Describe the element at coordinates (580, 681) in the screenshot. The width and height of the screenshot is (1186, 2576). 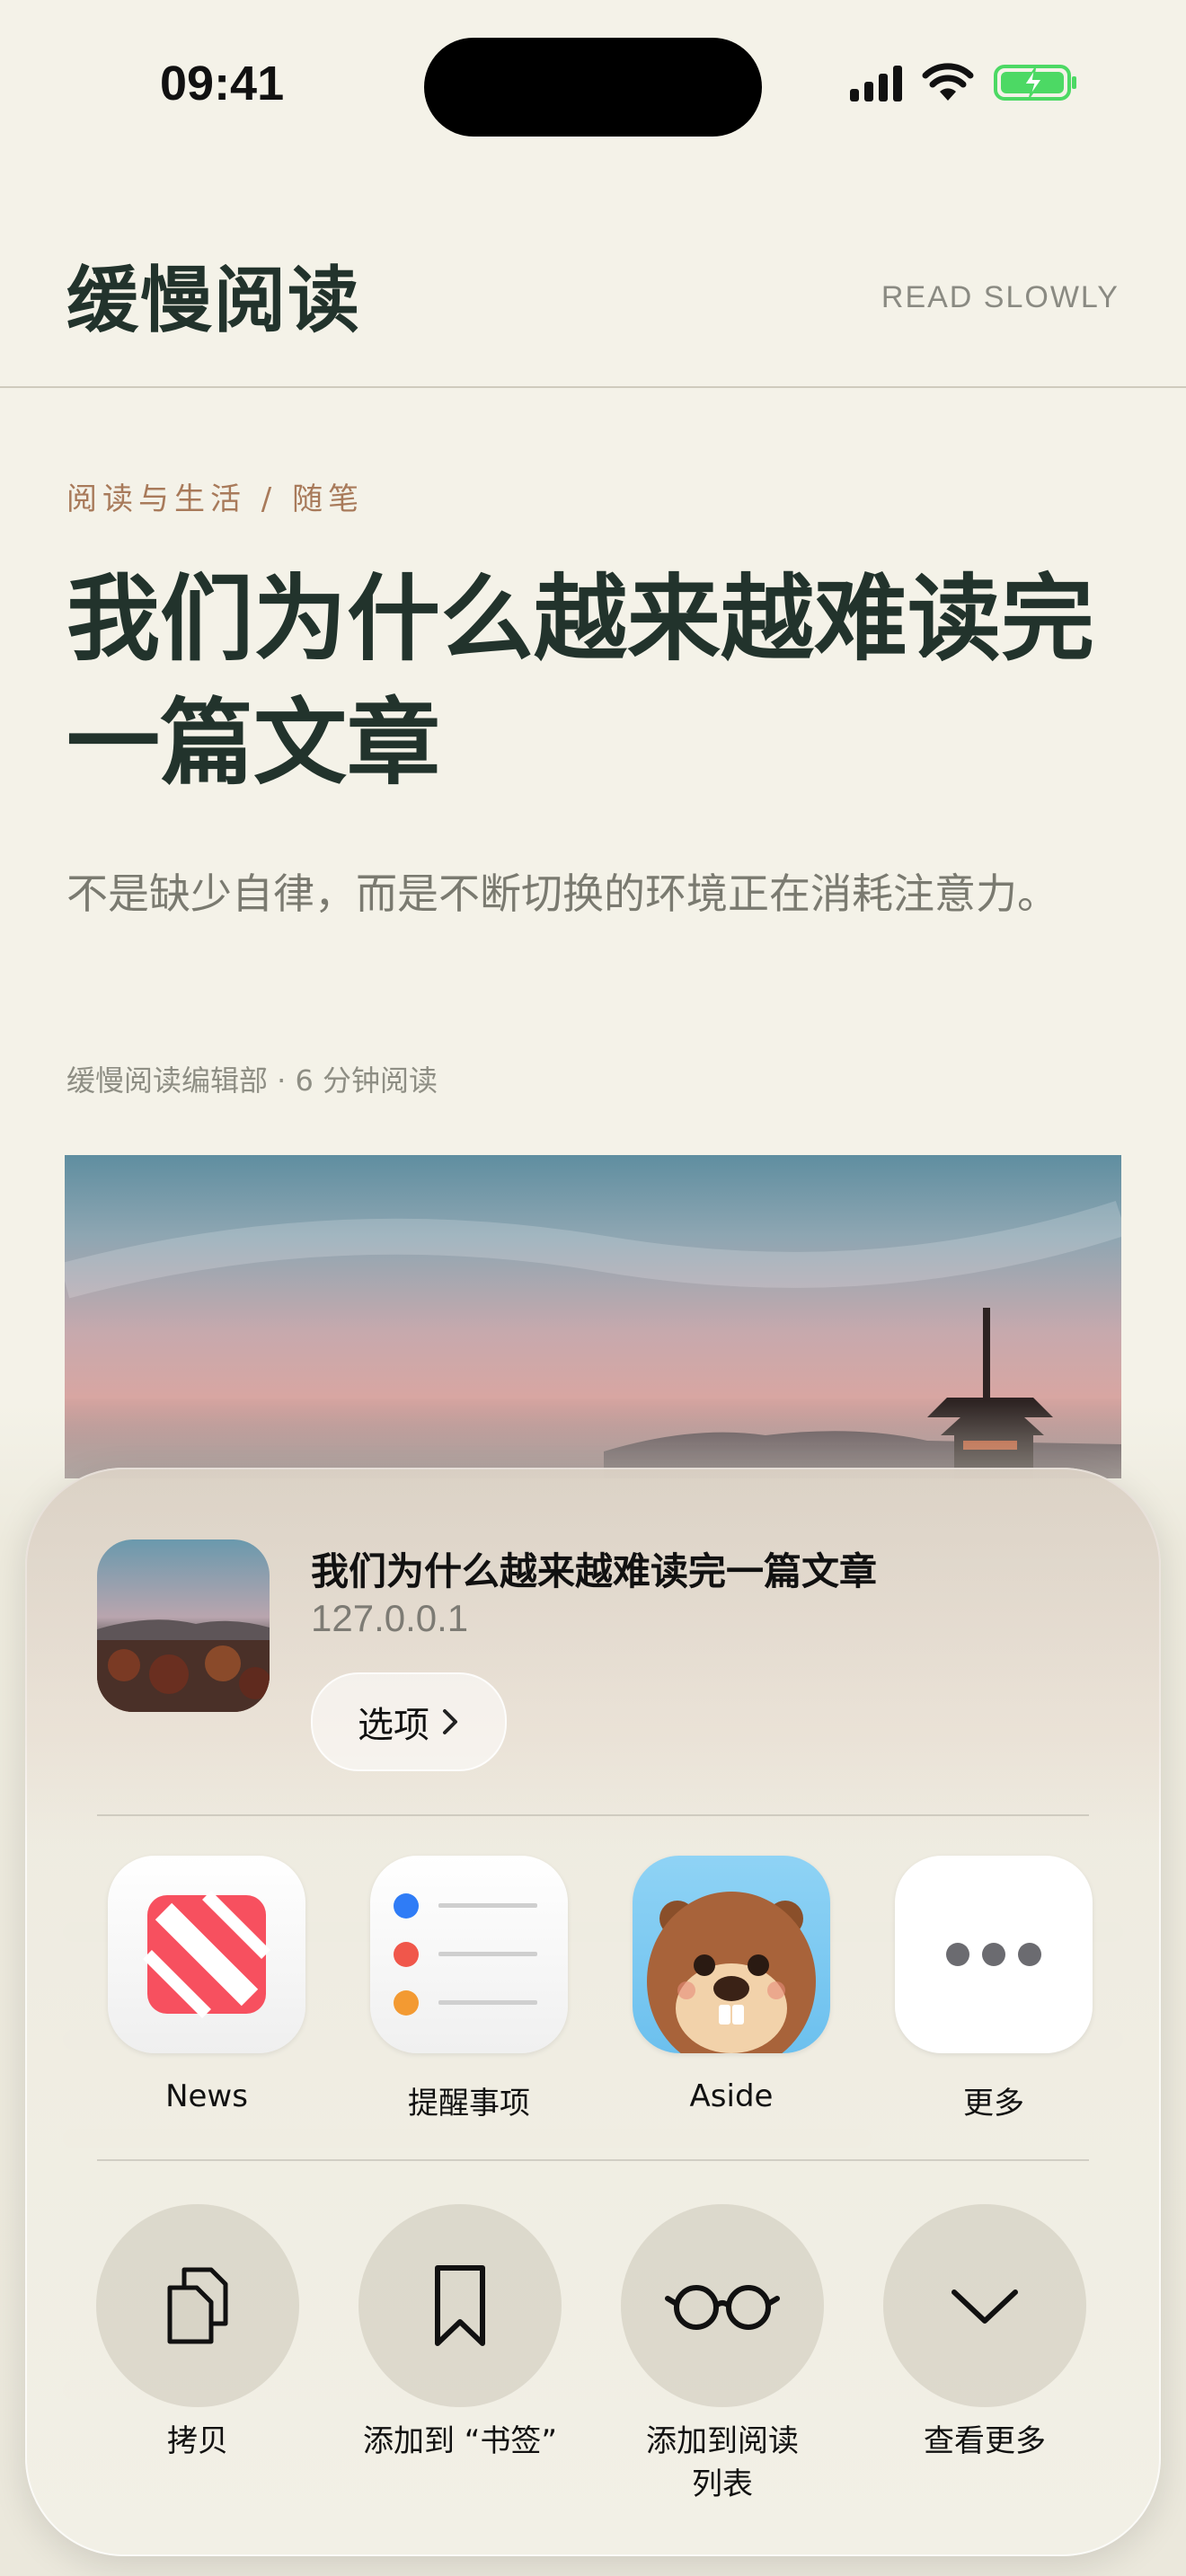
I see `article-title: 我们为什么越来越难读完一篇文章` at that location.